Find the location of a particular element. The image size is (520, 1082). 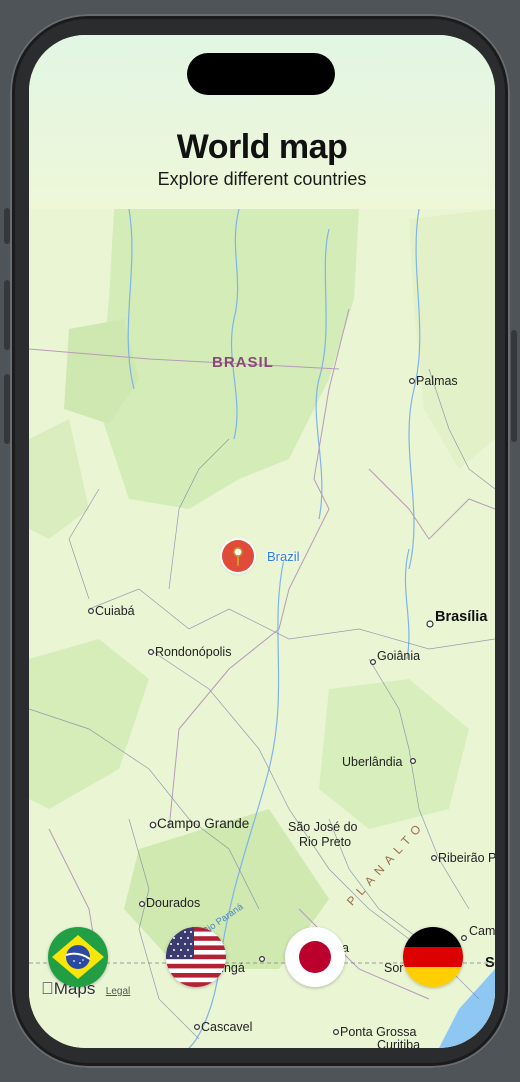

page-subtitle: Explore different countries is located at coordinates (262, 179).